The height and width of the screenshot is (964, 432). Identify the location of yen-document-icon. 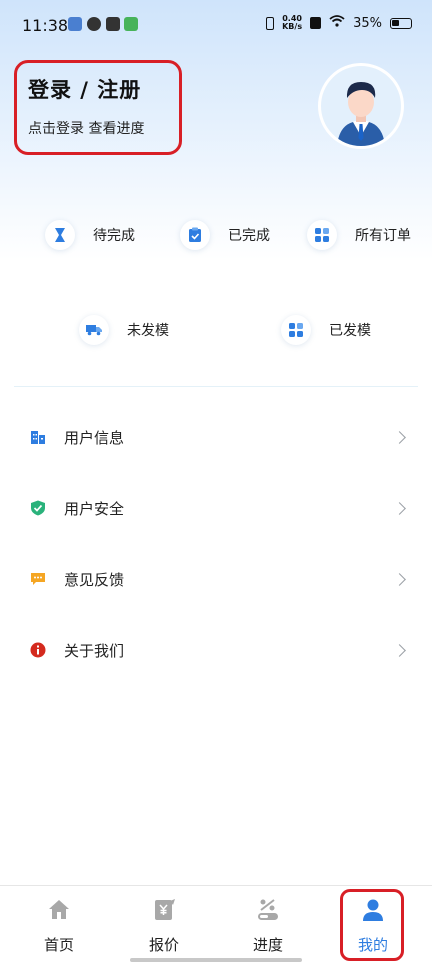
(164, 910).